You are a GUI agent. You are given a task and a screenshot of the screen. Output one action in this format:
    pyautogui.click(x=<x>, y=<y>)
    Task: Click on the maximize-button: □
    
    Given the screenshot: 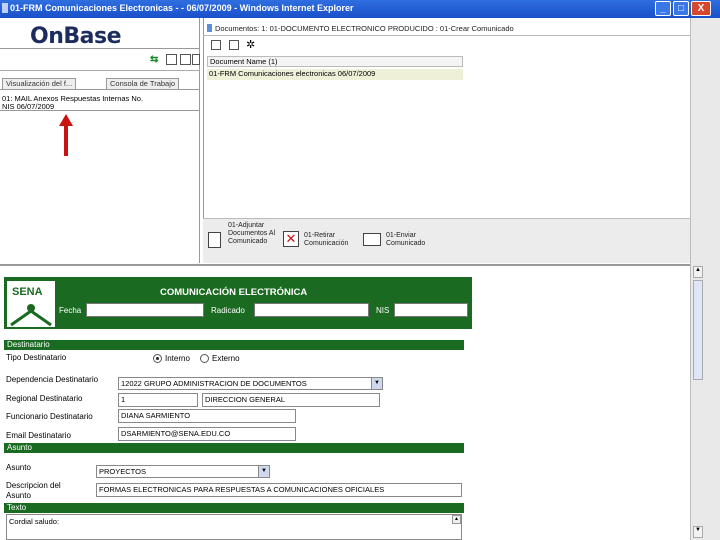 What is the action you would take?
    pyautogui.click(x=681, y=8)
    